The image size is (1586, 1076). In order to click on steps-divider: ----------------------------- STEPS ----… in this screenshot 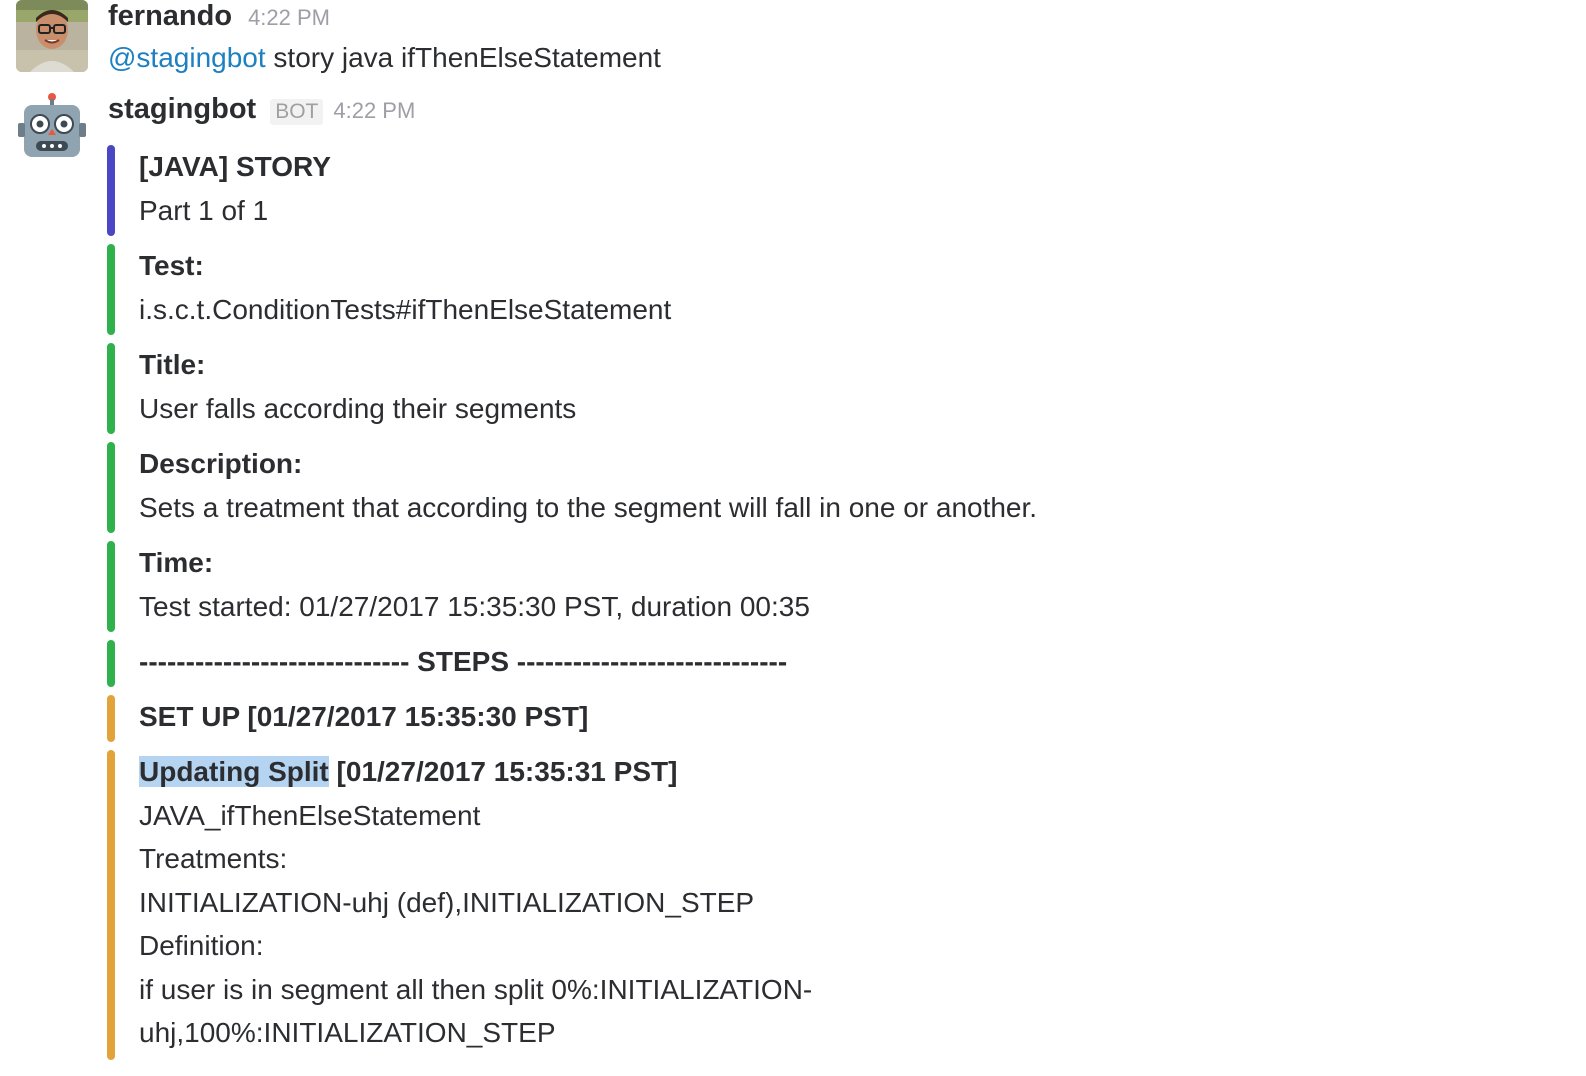, I will do `click(463, 661)`.